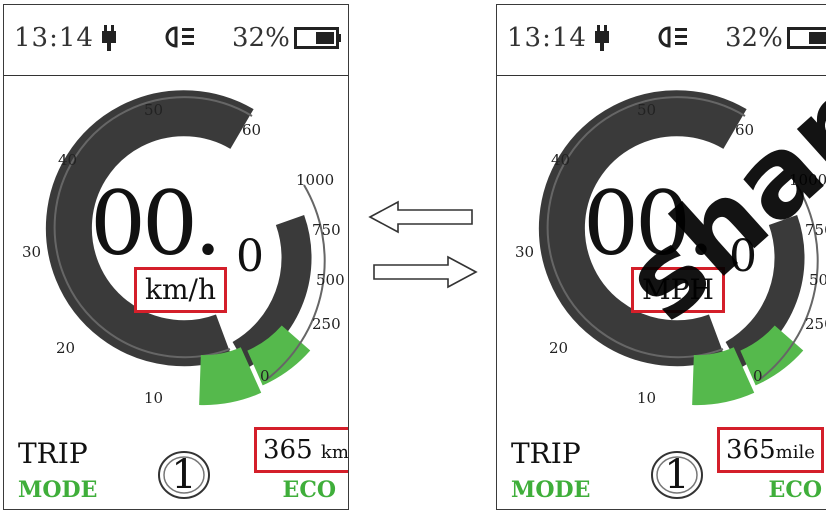 Image resolution: width=826 pixels, height=517 pixels. I want to click on speed-unit: km/h, so click(180, 290).